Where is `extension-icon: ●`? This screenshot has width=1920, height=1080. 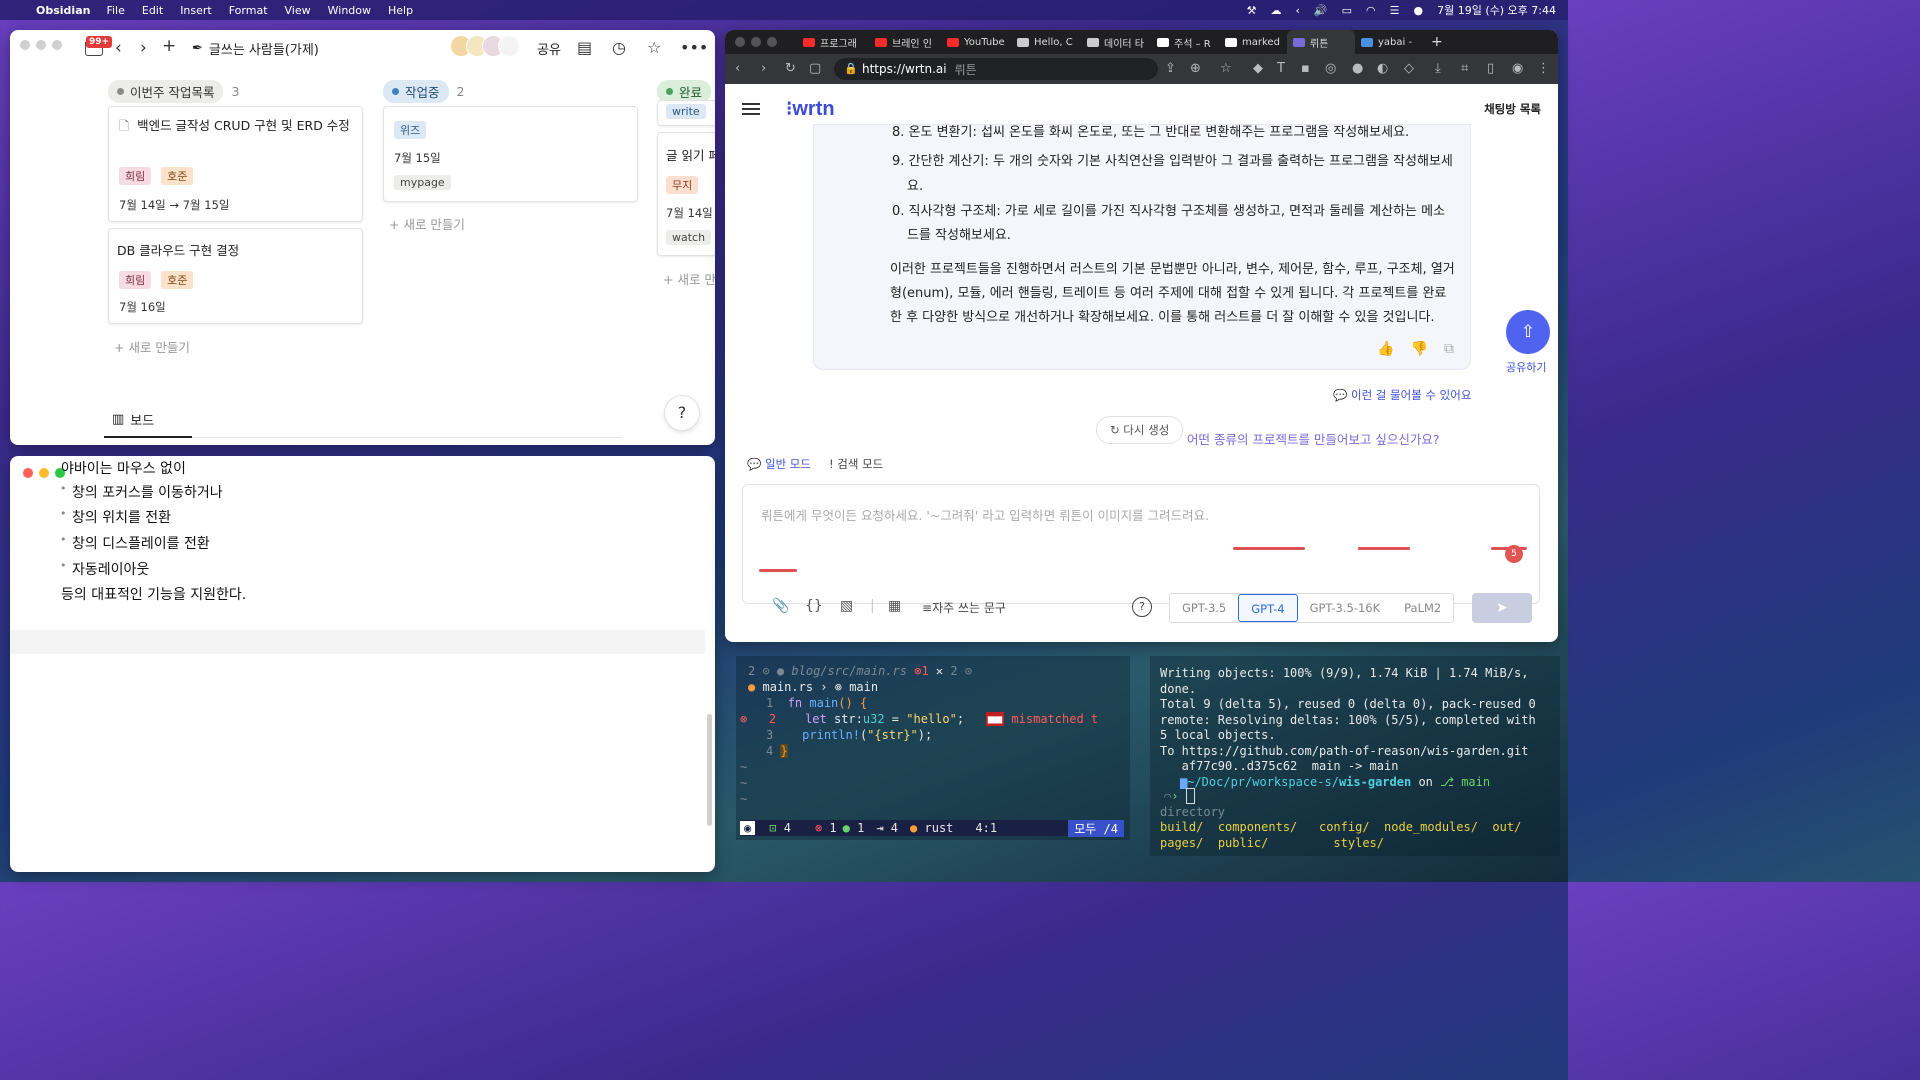 extension-icon: ● is located at coordinates (1357, 68).